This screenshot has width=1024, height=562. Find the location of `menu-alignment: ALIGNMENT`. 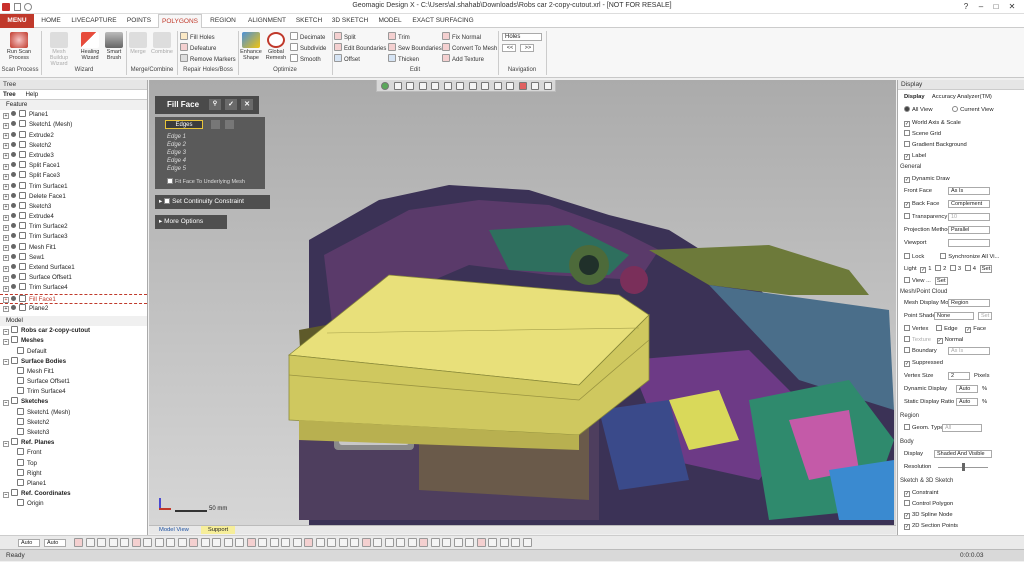

menu-alignment: ALIGNMENT is located at coordinates (267, 21).